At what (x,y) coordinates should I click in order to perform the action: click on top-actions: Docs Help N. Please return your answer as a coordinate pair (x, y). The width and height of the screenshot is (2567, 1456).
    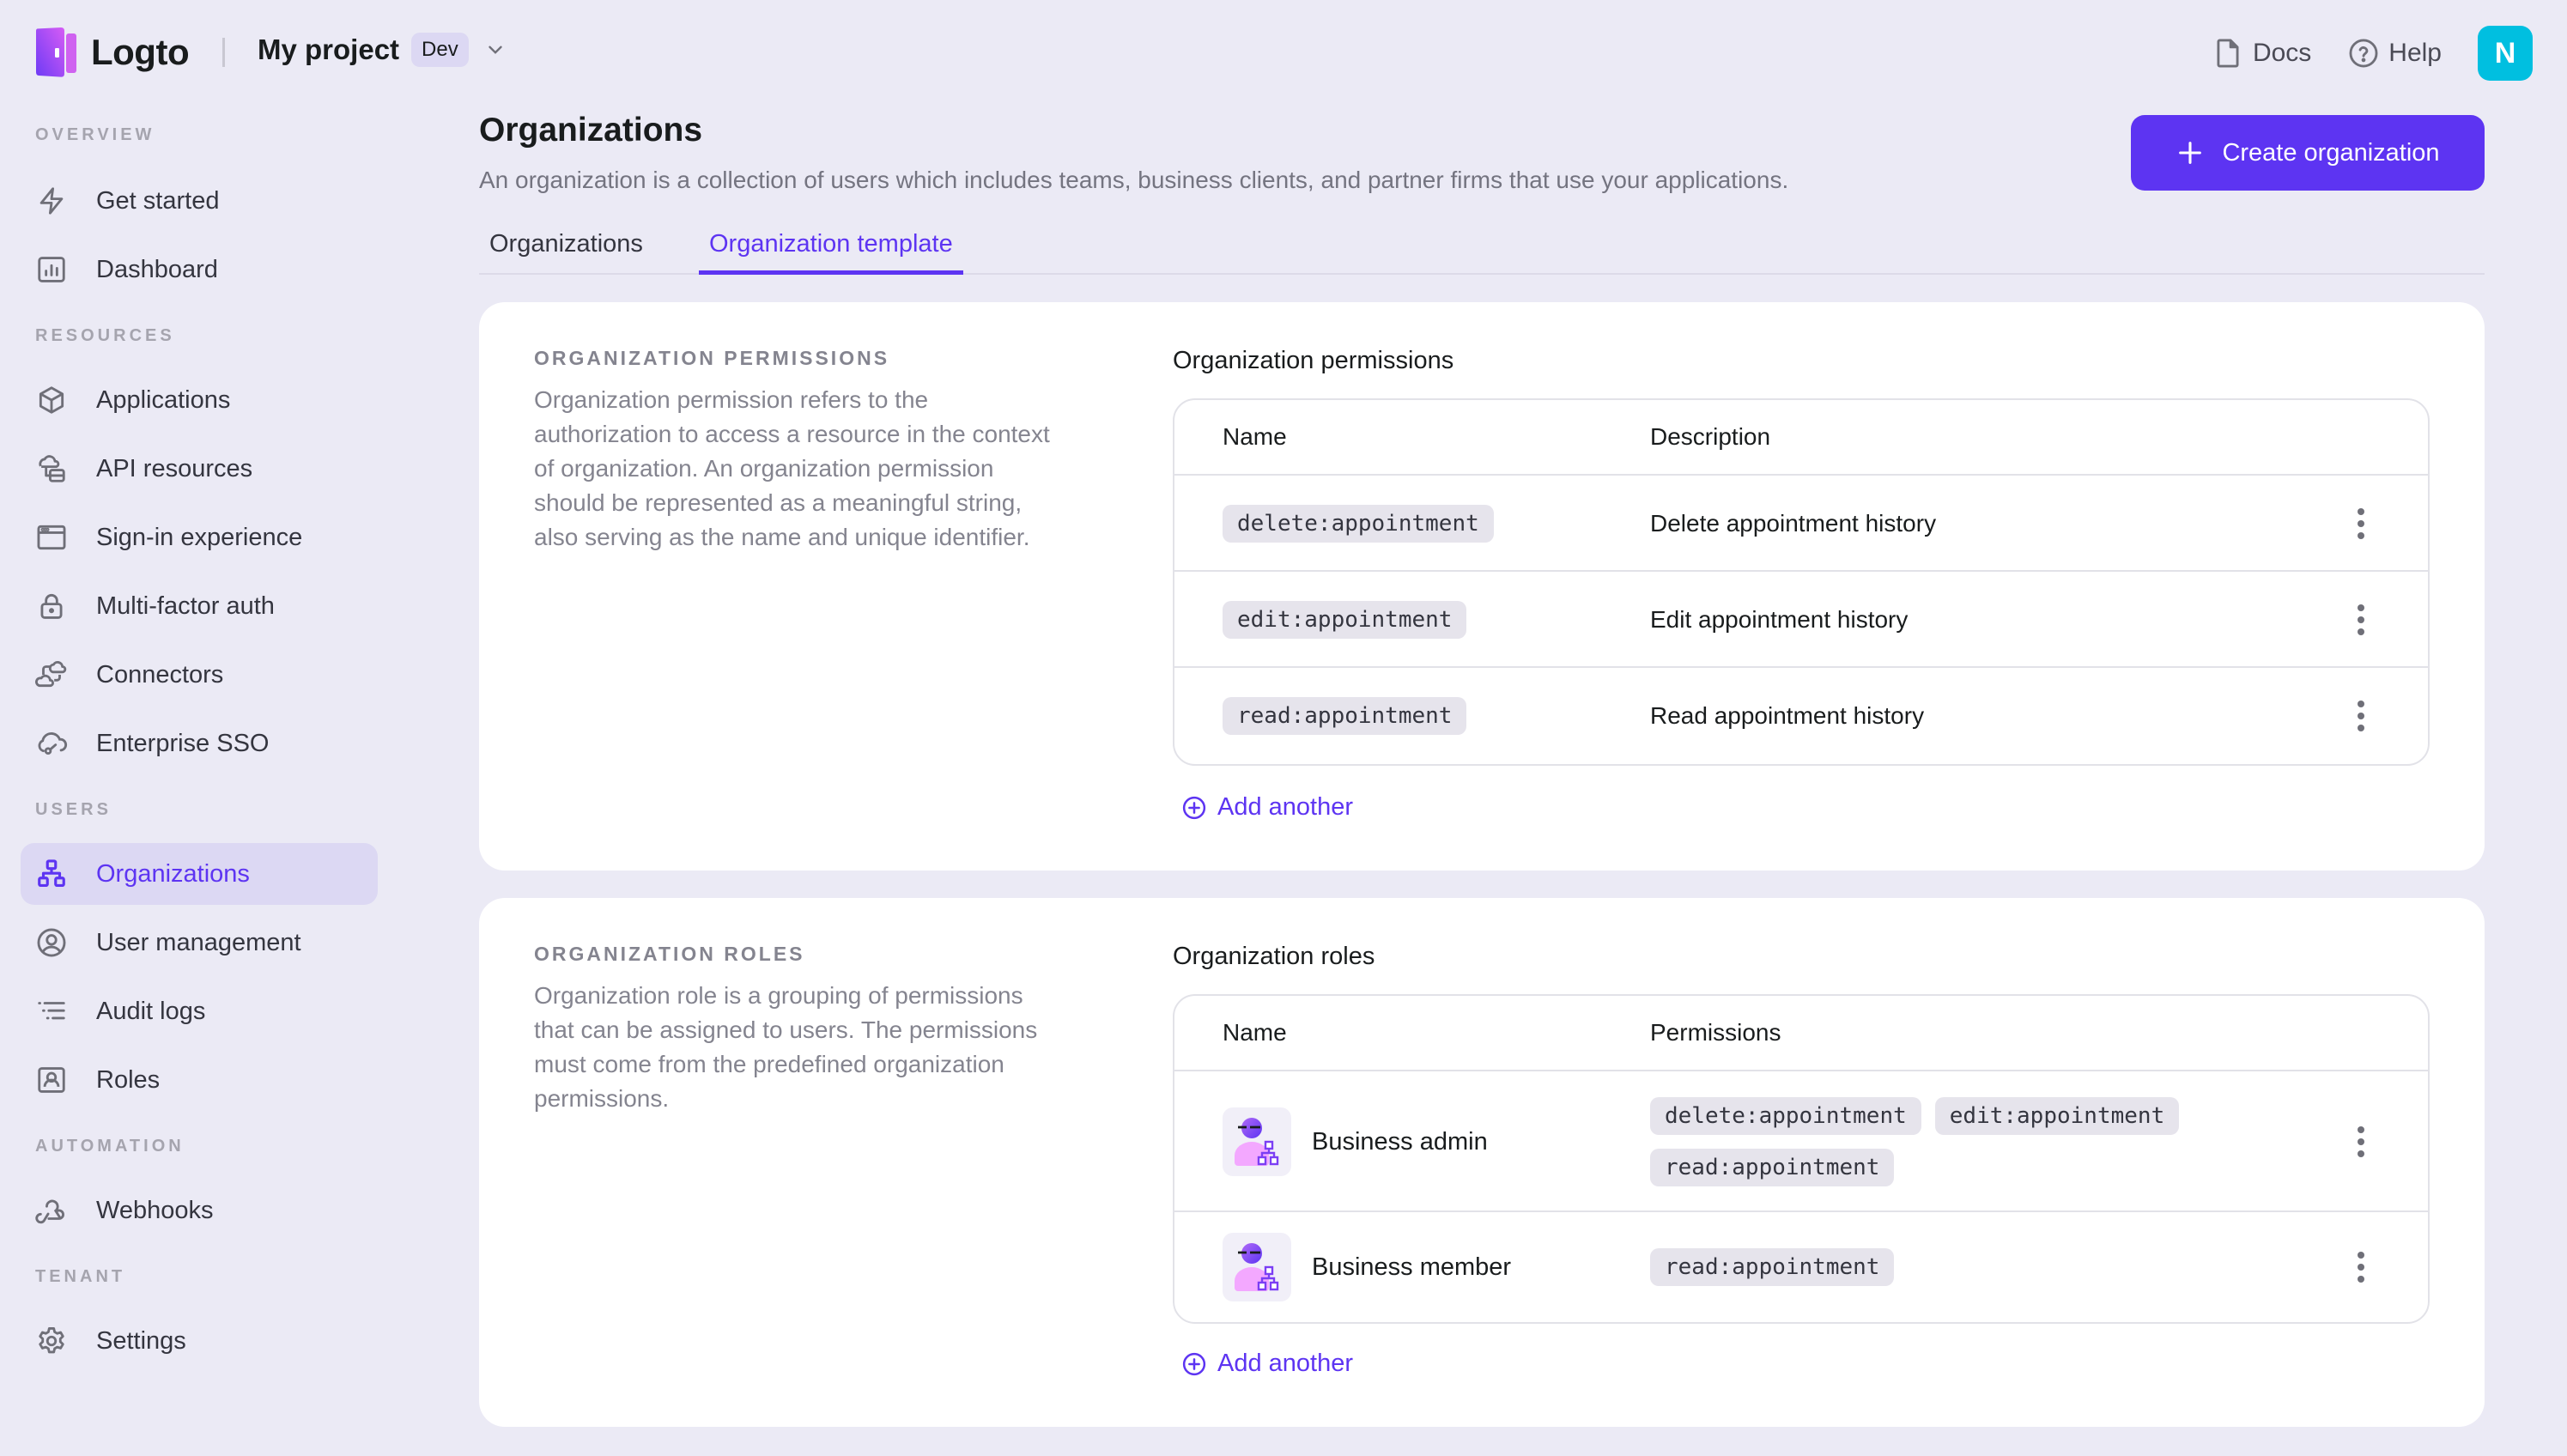
    Looking at the image, I should click on (2373, 54).